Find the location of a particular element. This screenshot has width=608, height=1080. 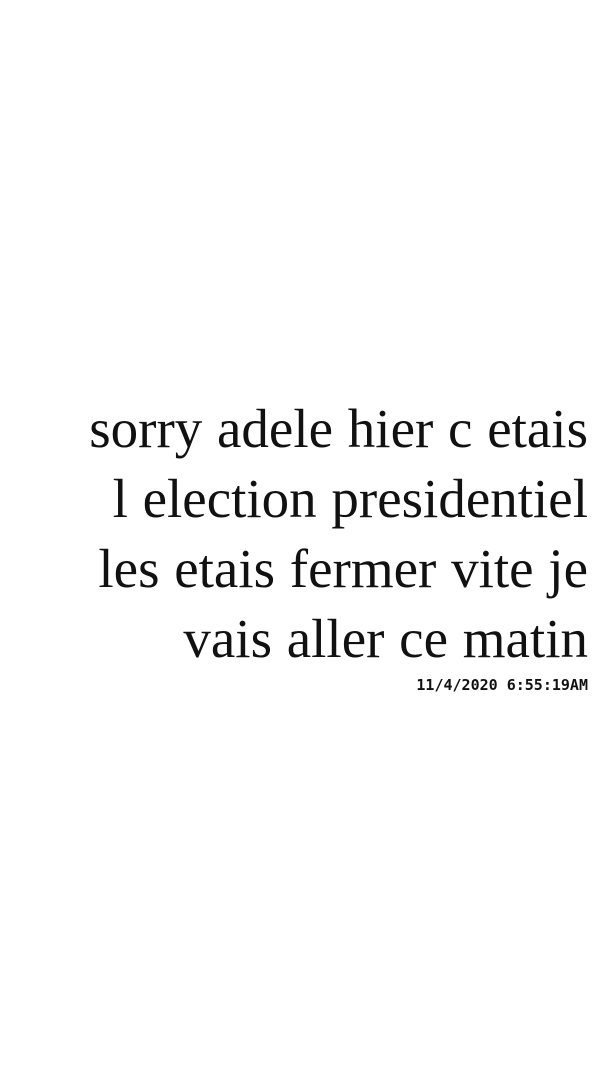

message-line-3: les etais fermer vite je is located at coordinates (343, 568).